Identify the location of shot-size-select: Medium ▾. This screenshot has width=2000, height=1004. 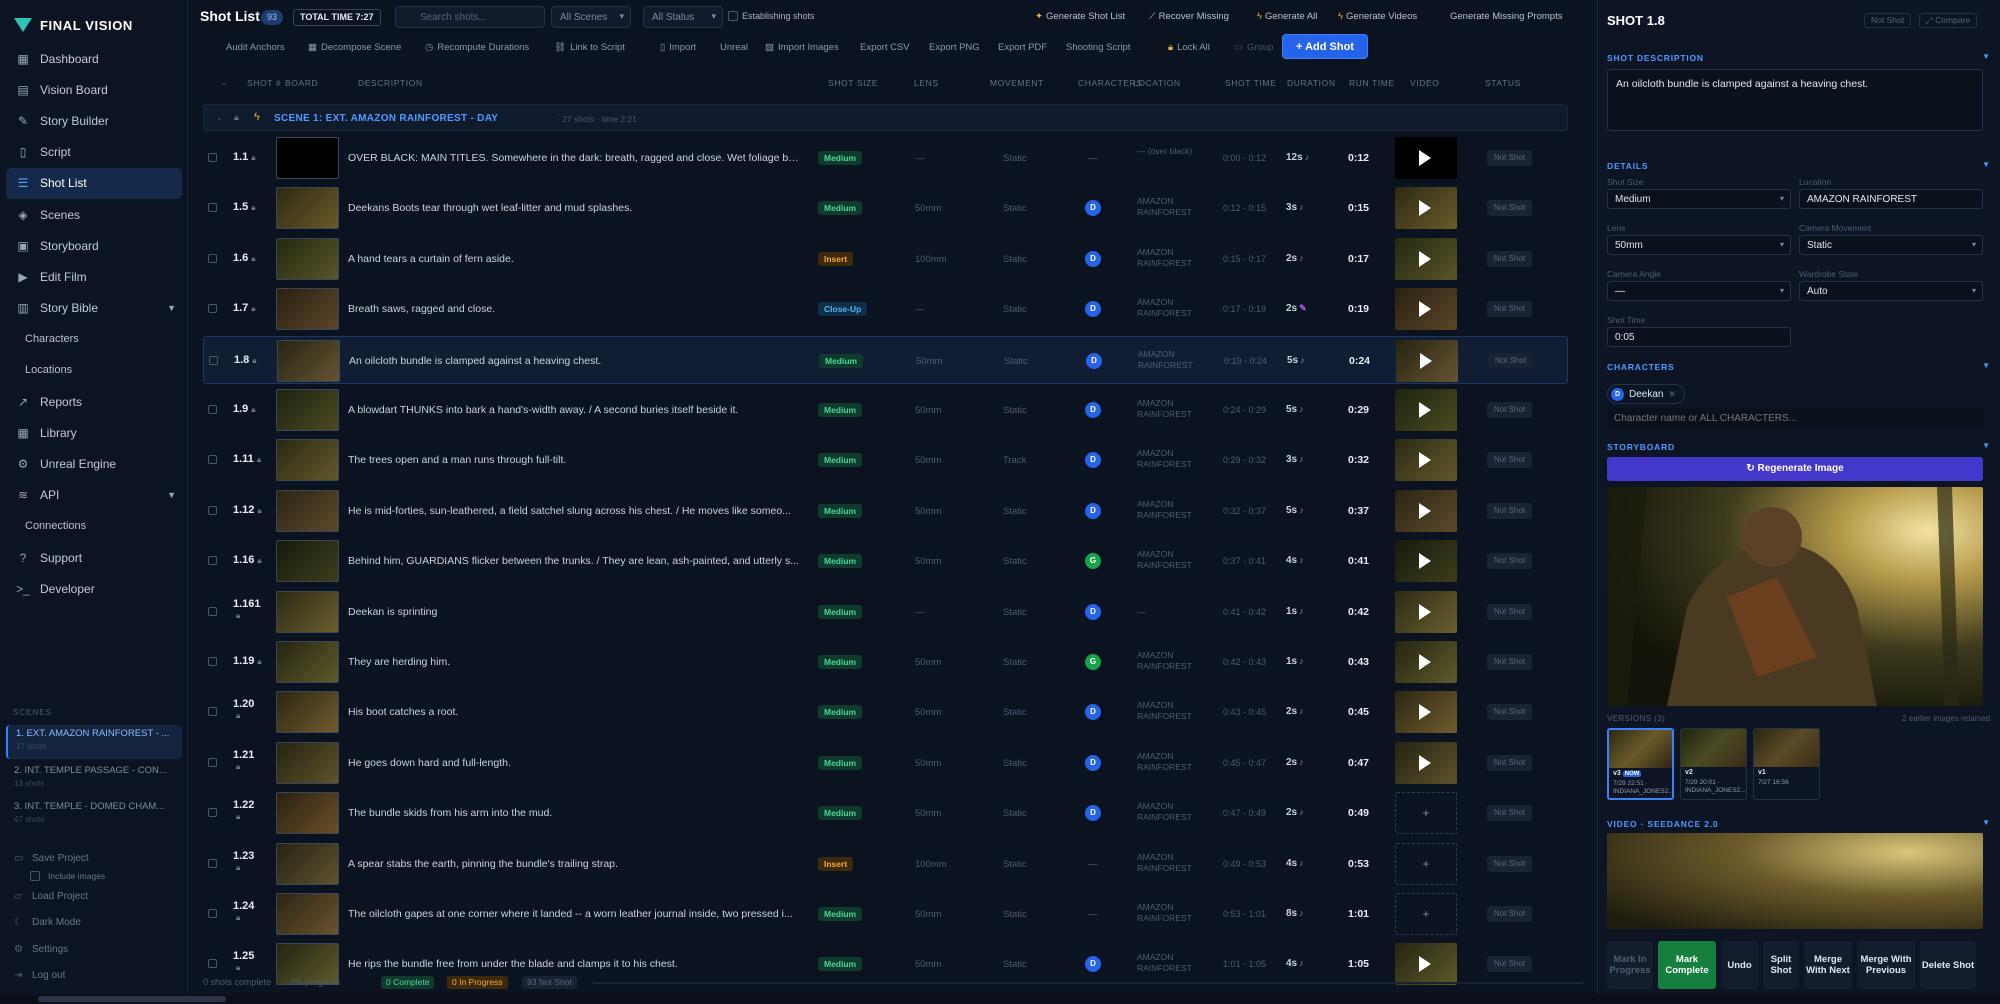
(1699, 199).